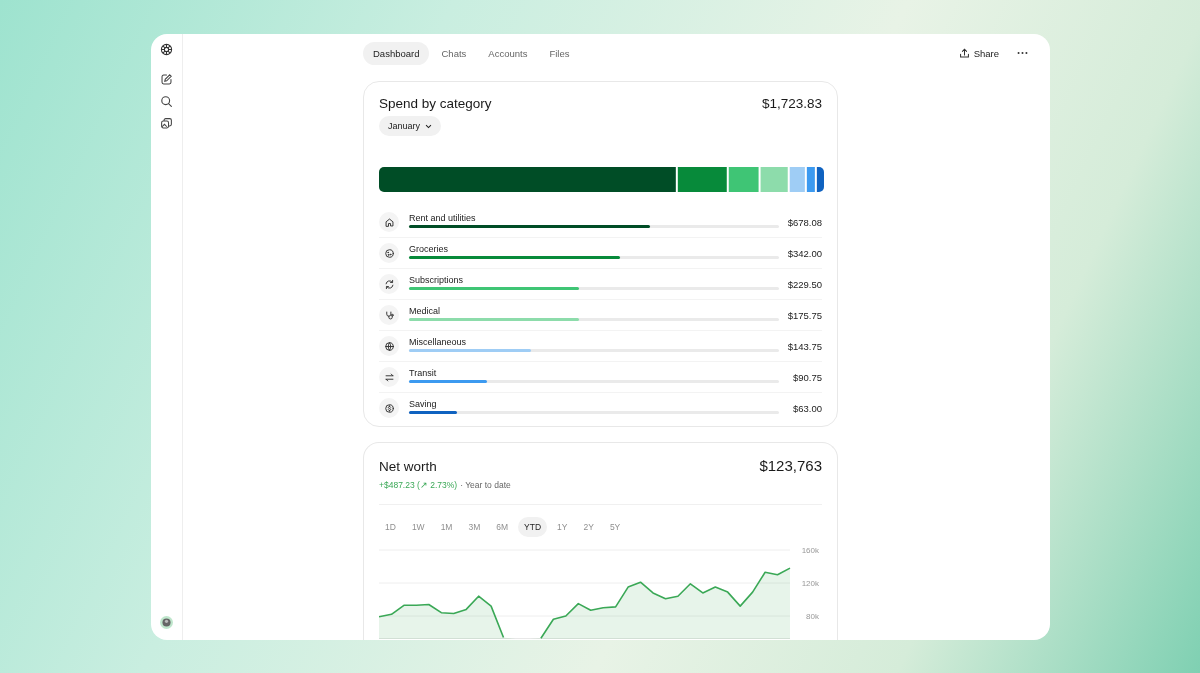 The width and height of the screenshot is (1200, 673). Describe the element at coordinates (389, 253) in the screenshot. I see `cookie-icon` at that location.